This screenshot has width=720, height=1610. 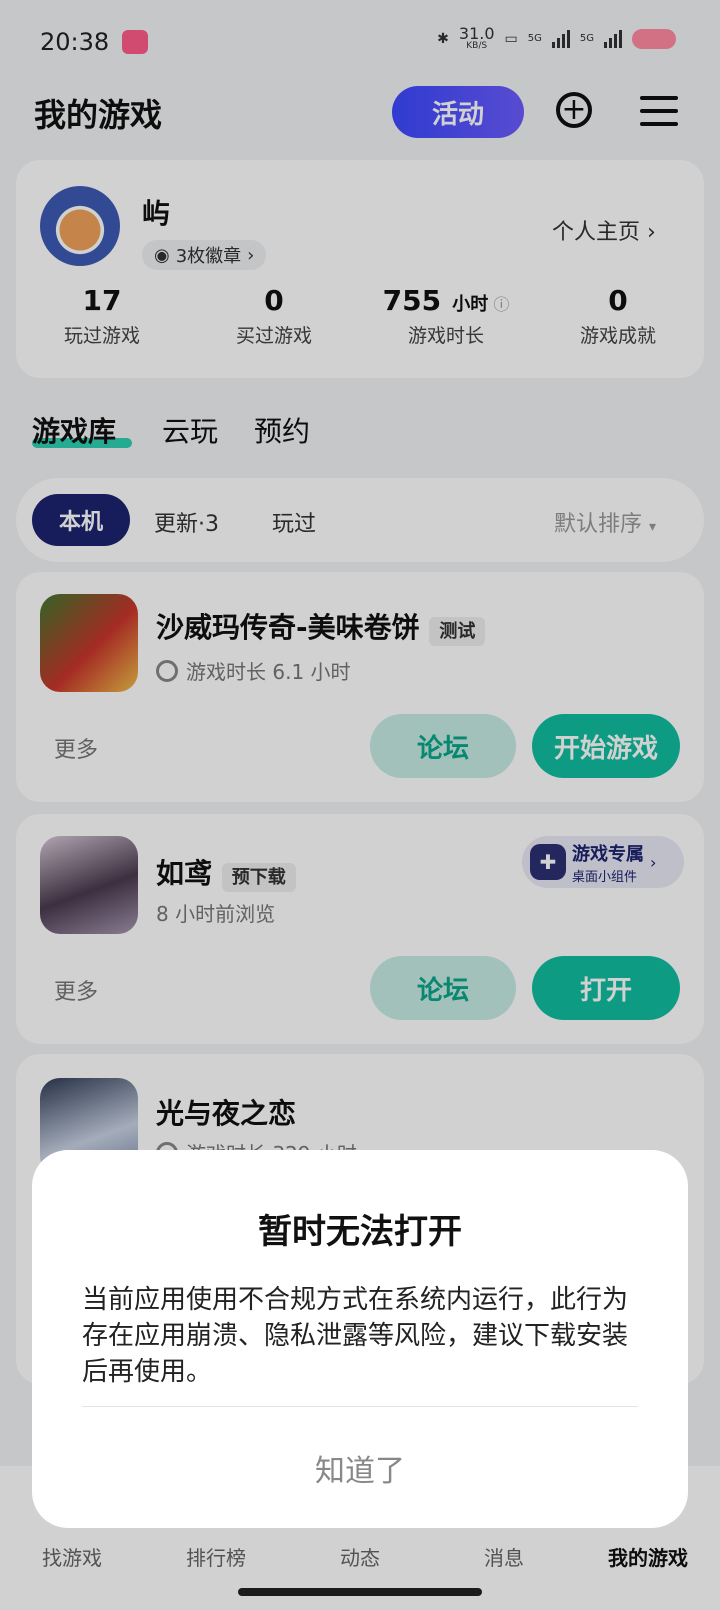 I want to click on dialog-ok-button: 知道了, so click(x=360, y=1468).